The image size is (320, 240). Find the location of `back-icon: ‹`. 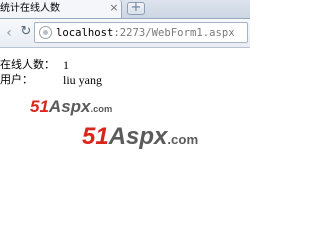

back-icon: ‹ is located at coordinates (9, 33).